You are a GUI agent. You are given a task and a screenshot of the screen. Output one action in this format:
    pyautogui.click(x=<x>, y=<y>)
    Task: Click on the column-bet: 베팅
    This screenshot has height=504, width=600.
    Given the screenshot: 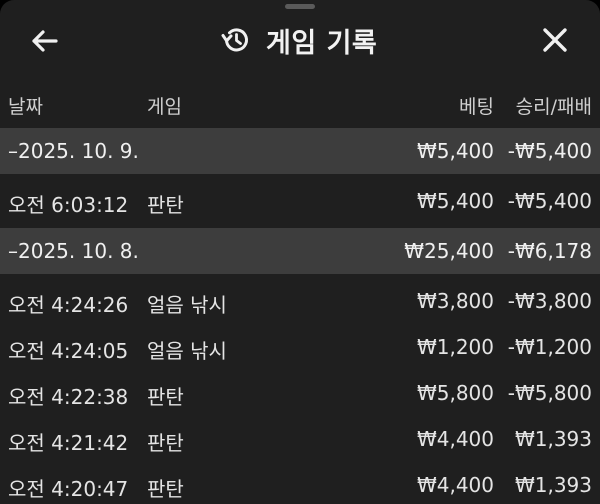 What is the action you would take?
    pyautogui.click(x=476, y=107)
    